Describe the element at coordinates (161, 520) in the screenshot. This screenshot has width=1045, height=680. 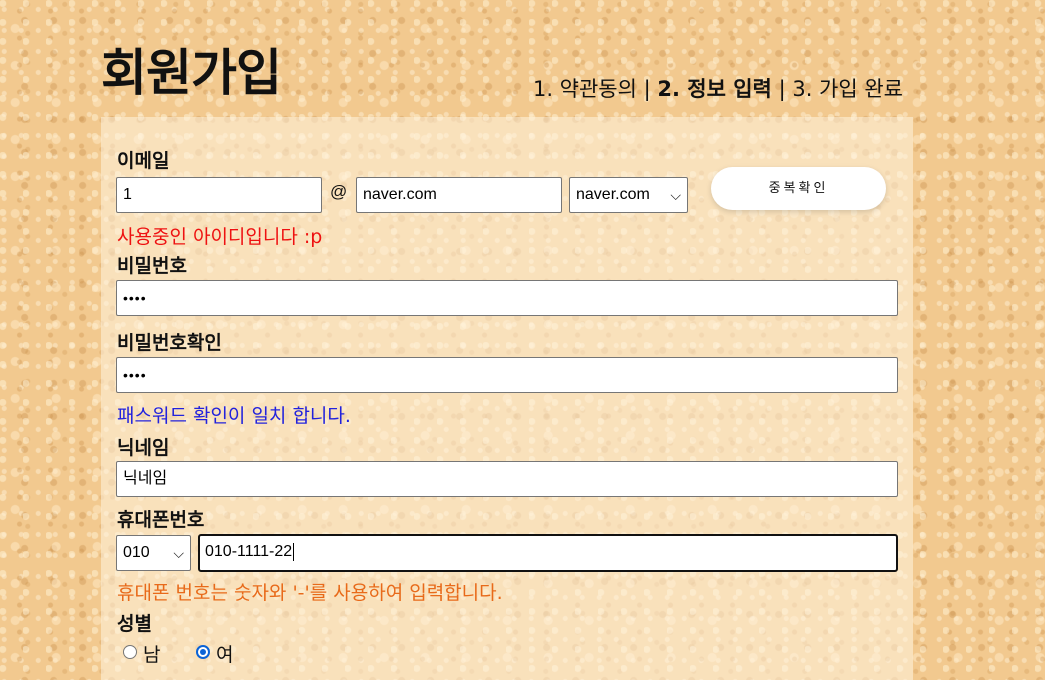
I see `phone-label: 휴대폰번호` at that location.